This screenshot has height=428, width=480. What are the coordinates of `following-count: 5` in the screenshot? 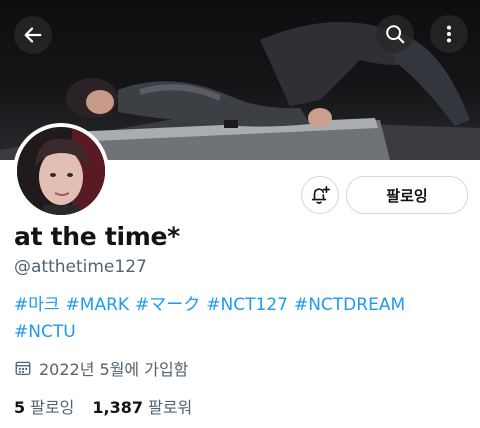 It's located at (20, 407).